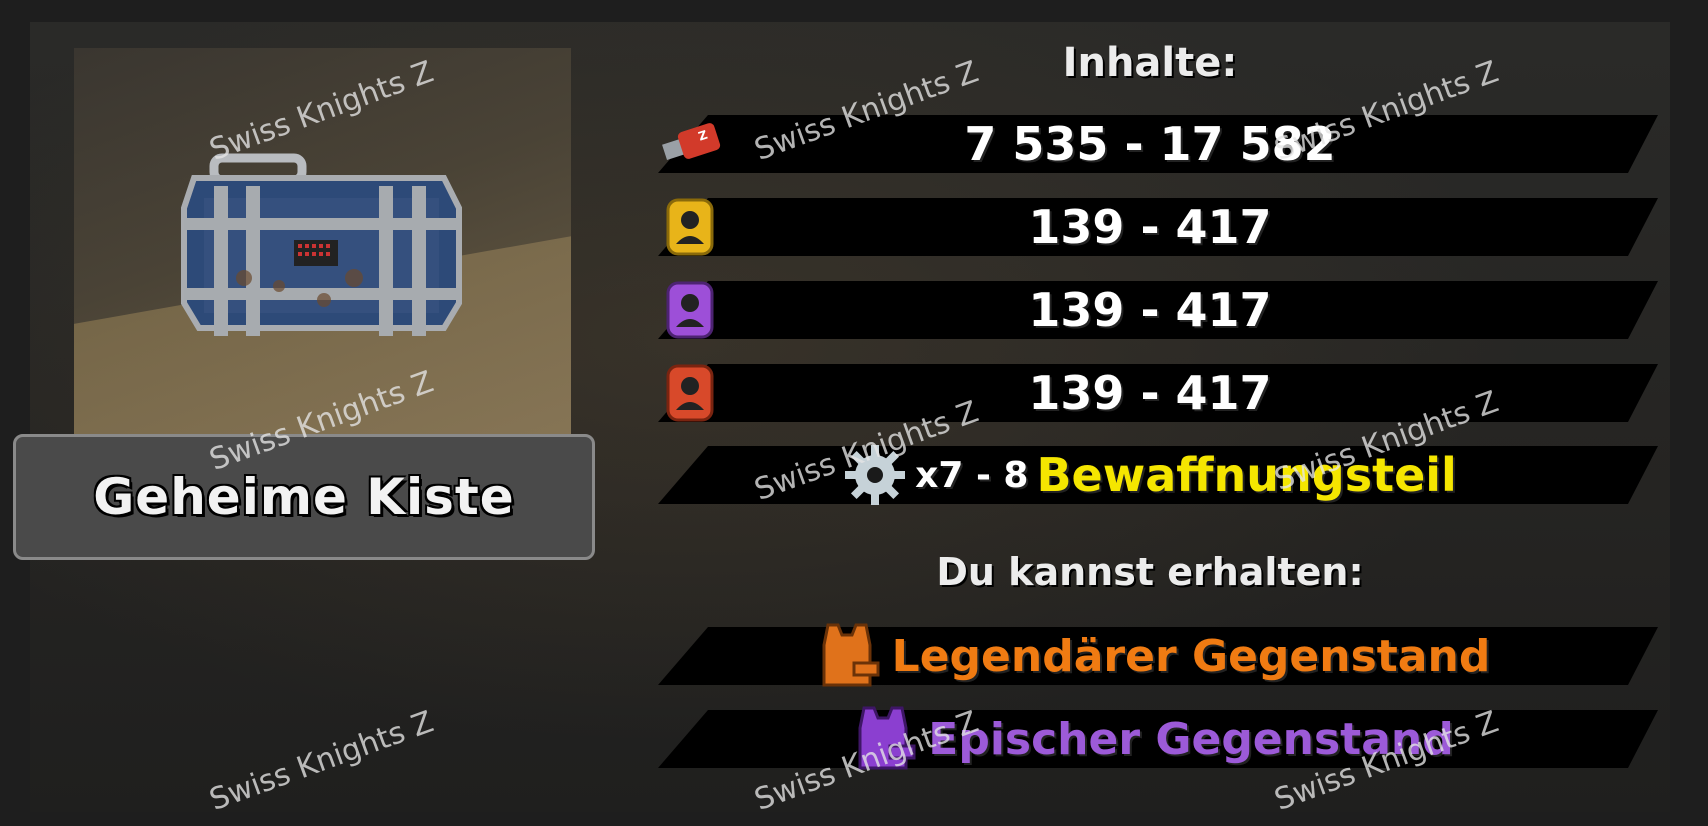 The width and height of the screenshot is (1708, 826). I want to click on gear-quantity: x7 - 8, so click(972, 475).